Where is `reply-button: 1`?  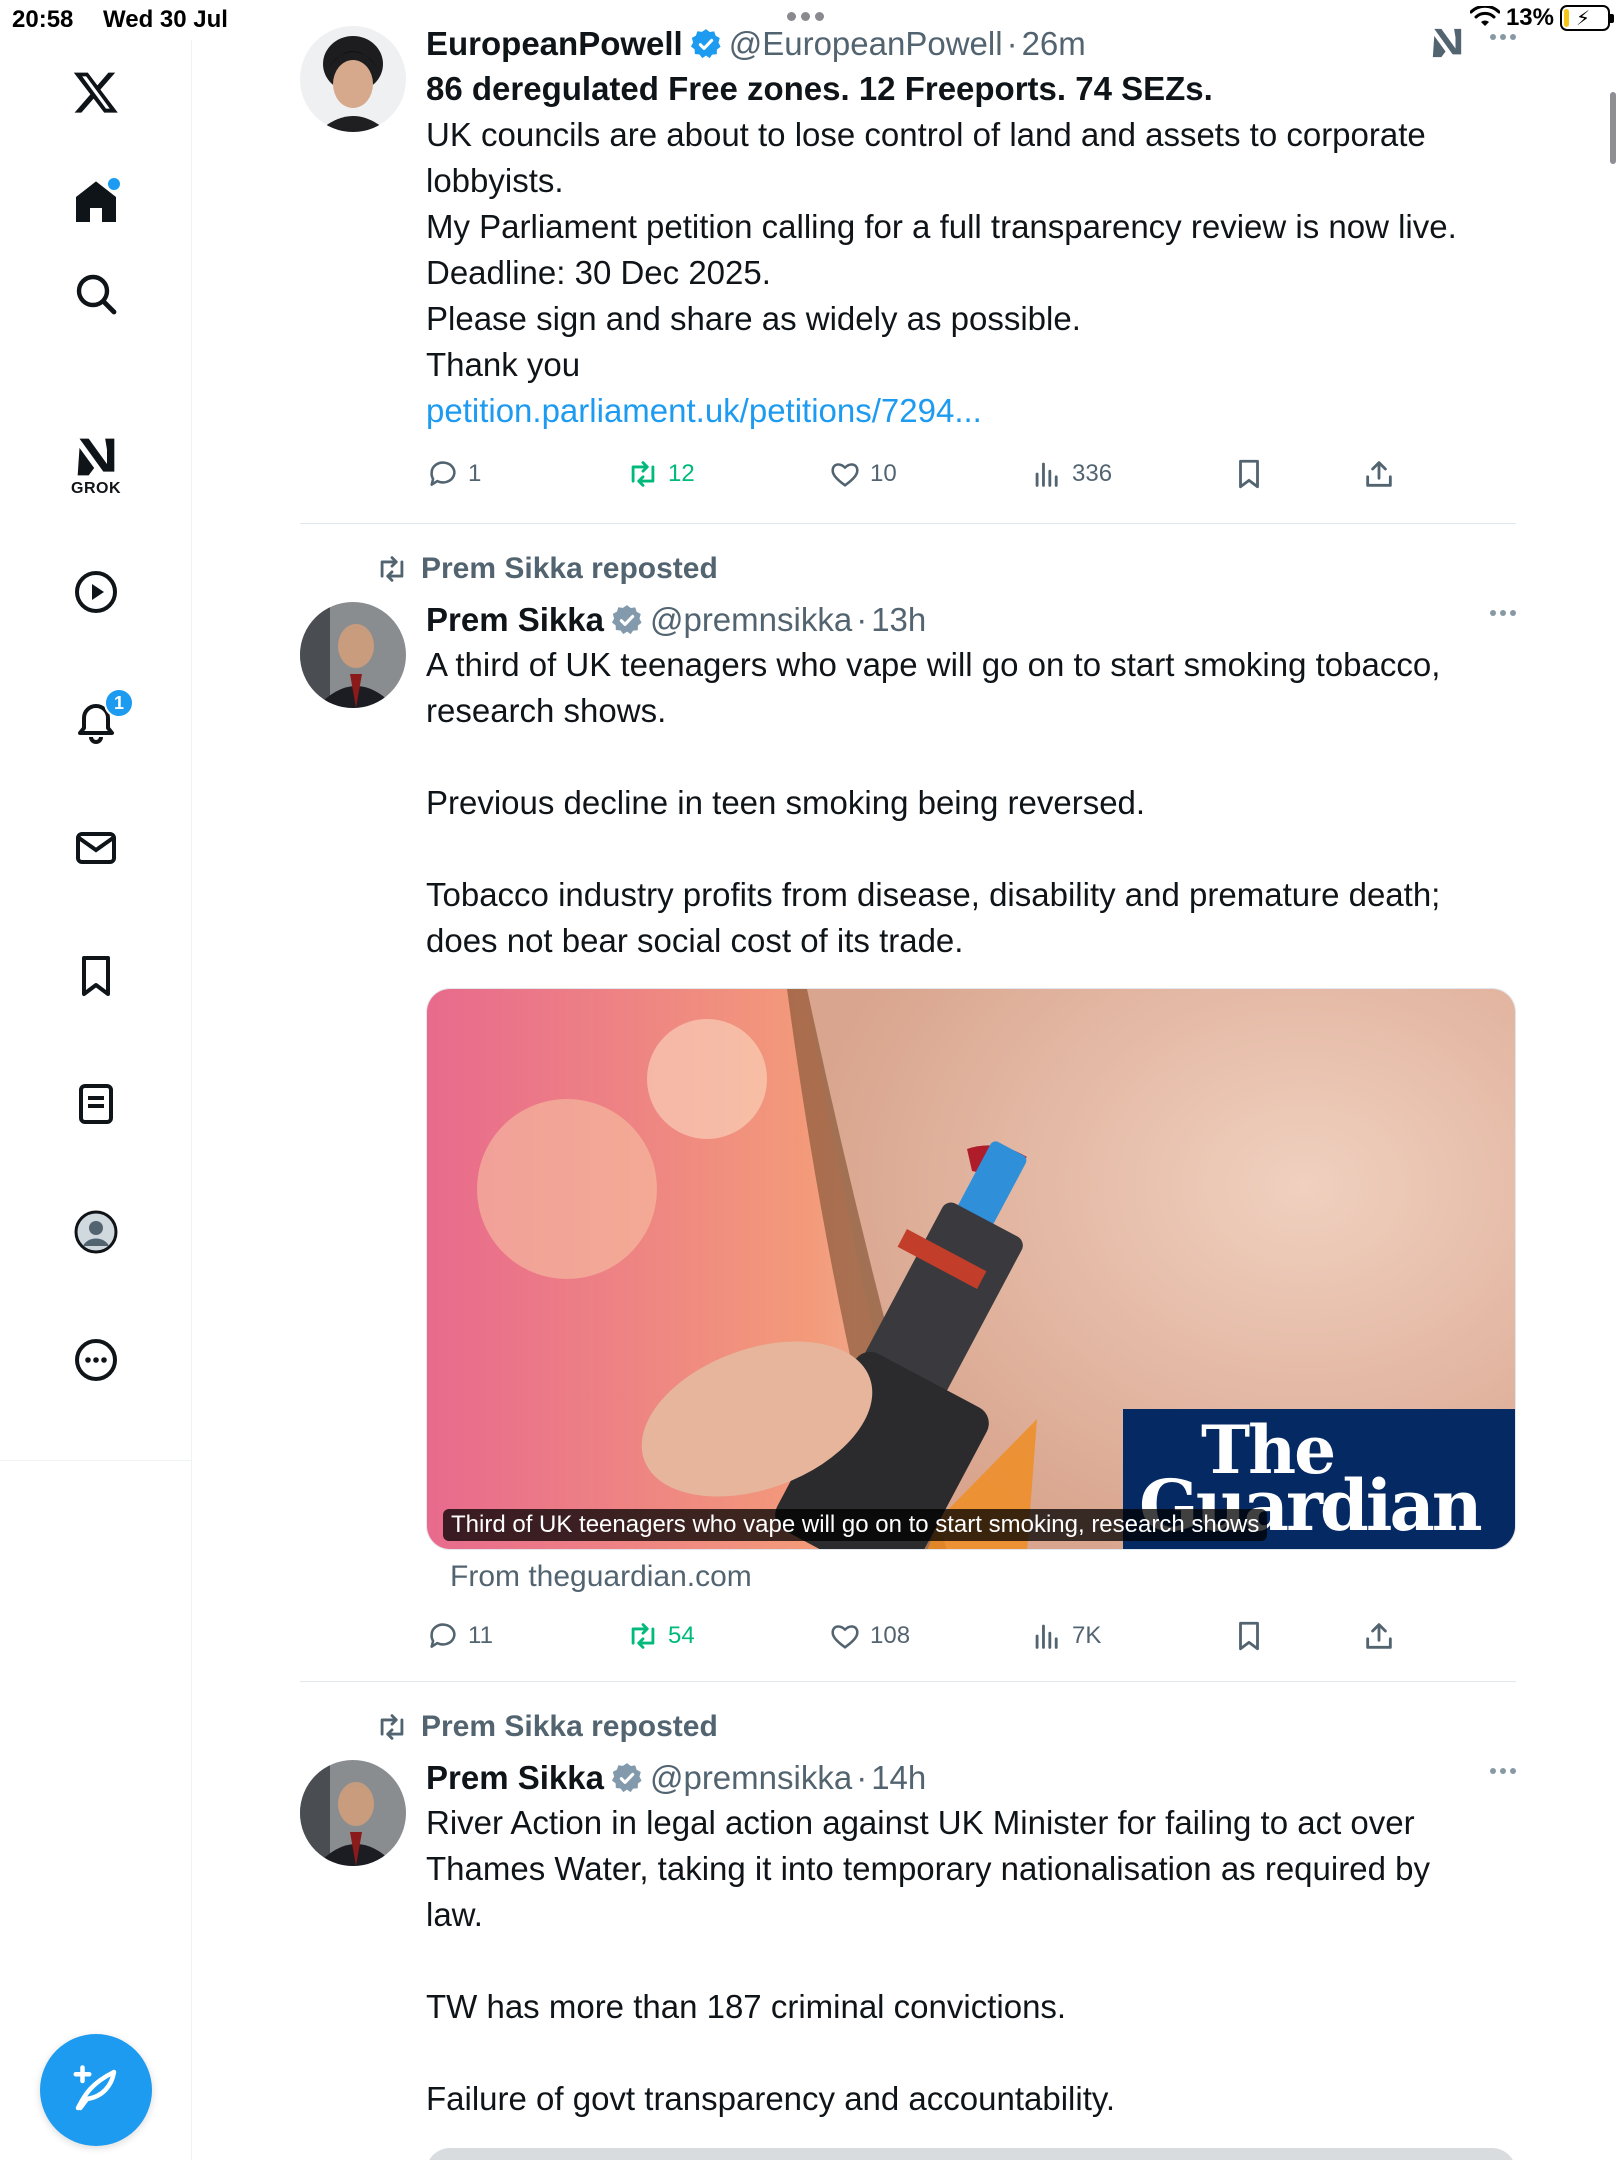 reply-button: 1 is located at coordinates (453, 474).